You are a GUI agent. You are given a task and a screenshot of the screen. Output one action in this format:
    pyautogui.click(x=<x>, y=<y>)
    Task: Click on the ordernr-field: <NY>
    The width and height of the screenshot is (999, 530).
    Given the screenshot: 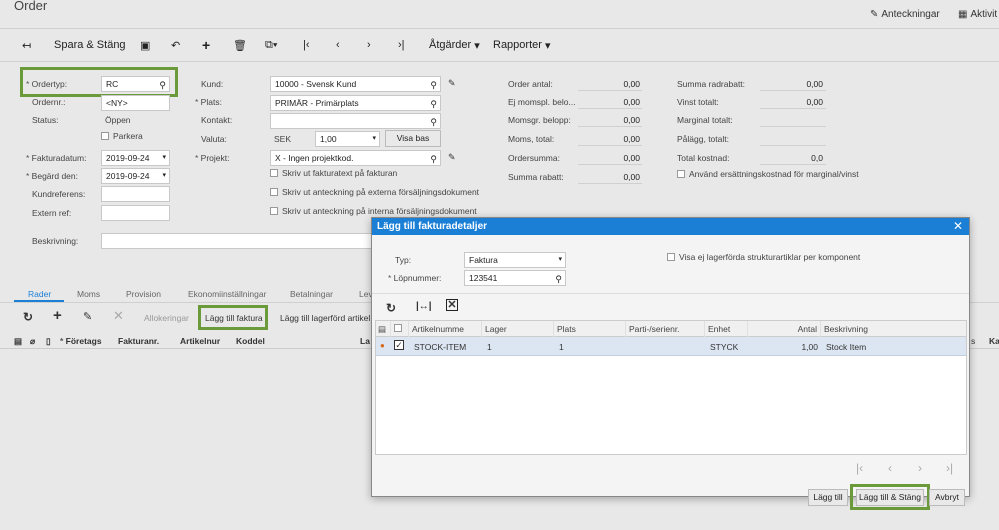 What is the action you would take?
    pyautogui.click(x=135, y=103)
    